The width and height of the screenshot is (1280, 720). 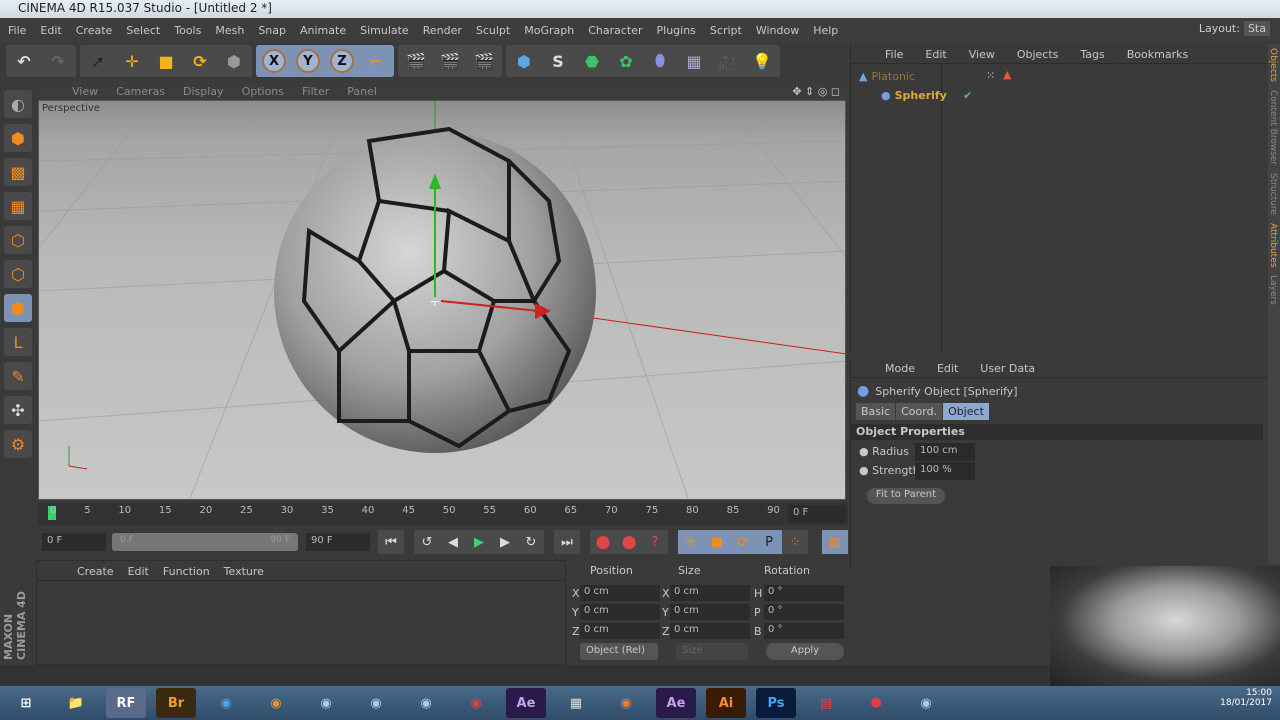 What do you see at coordinates (143, 30) in the screenshot?
I see `menu-select: Select` at bounding box center [143, 30].